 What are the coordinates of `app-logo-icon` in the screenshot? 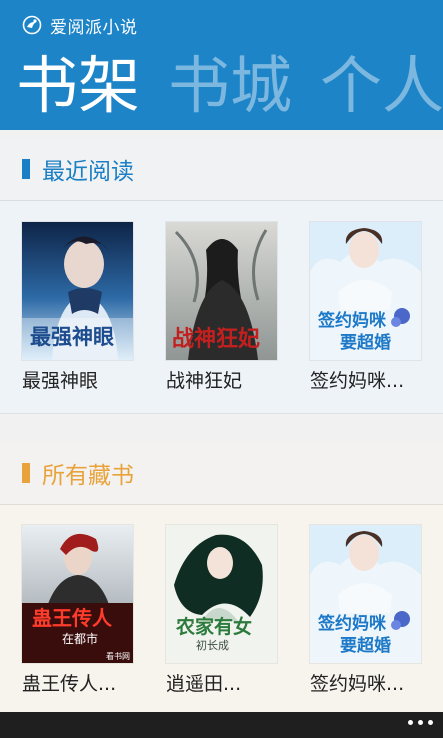 It's located at (32, 25).